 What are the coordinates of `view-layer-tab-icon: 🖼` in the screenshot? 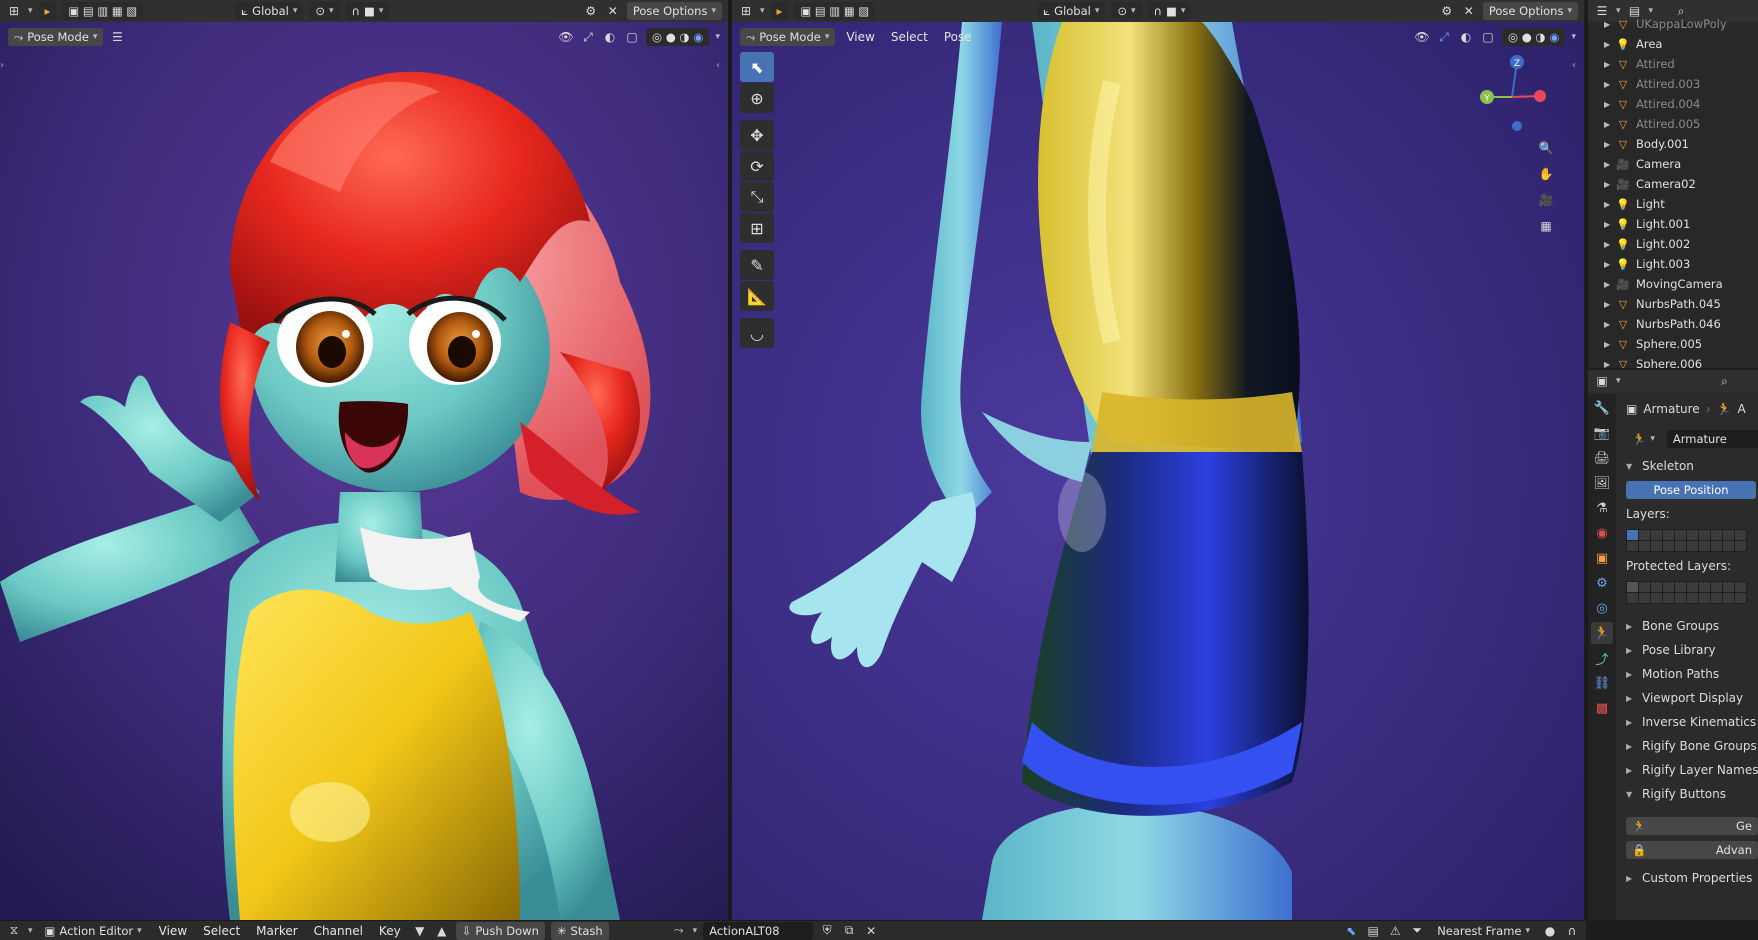 It's located at (1602, 483).